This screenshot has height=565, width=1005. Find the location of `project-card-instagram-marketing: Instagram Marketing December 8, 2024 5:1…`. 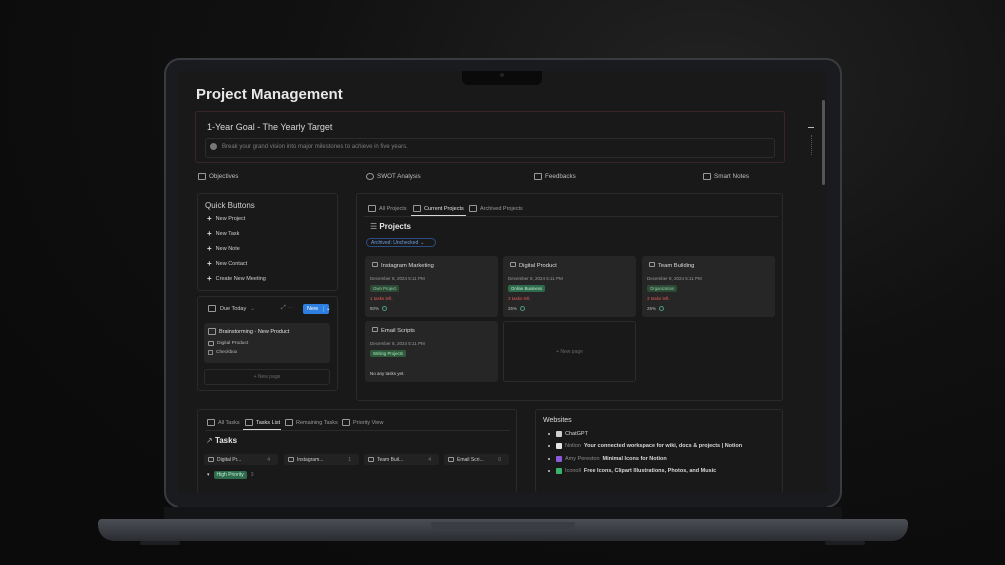

project-card-instagram-marketing: Instagram Marketing December 8, 2024 5:1… is located at coordinates (431, 286).